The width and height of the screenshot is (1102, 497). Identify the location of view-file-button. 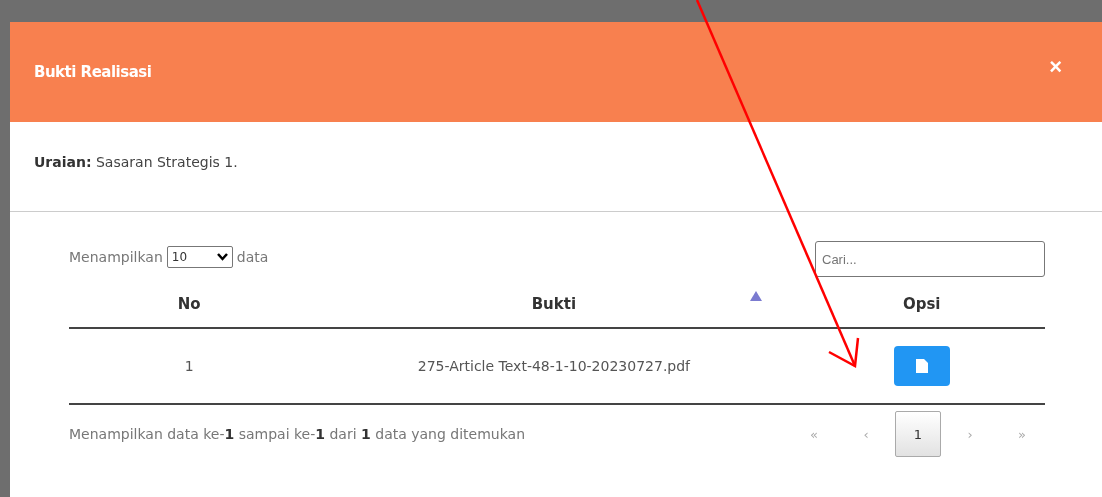
(921, 366).